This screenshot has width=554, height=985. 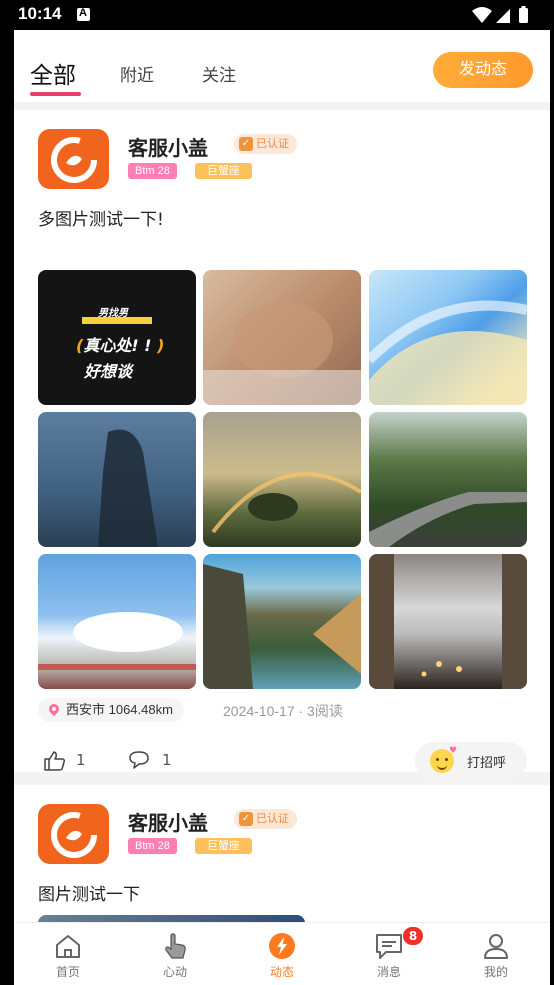 What do you see at coordinates (413, 936) in the screenshot?
I see `unread-badge: 8` at bounding box center [413, 936].